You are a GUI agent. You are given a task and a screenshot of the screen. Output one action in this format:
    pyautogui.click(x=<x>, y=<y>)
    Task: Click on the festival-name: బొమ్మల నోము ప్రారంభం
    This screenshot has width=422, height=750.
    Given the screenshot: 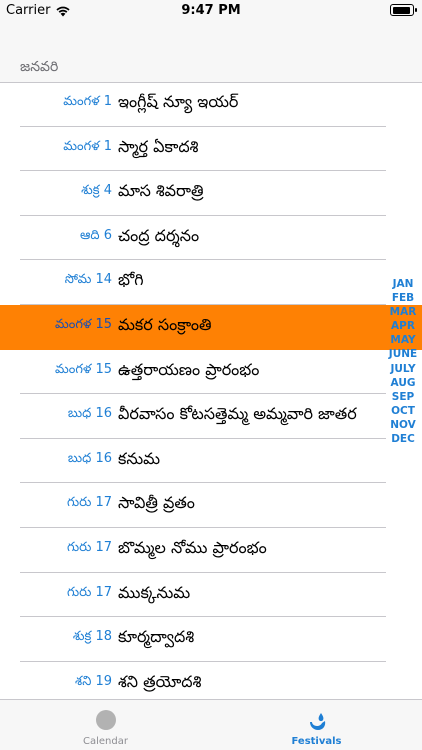 What is the action you would take?
    pyautogui.click(x=192, y=547)
    